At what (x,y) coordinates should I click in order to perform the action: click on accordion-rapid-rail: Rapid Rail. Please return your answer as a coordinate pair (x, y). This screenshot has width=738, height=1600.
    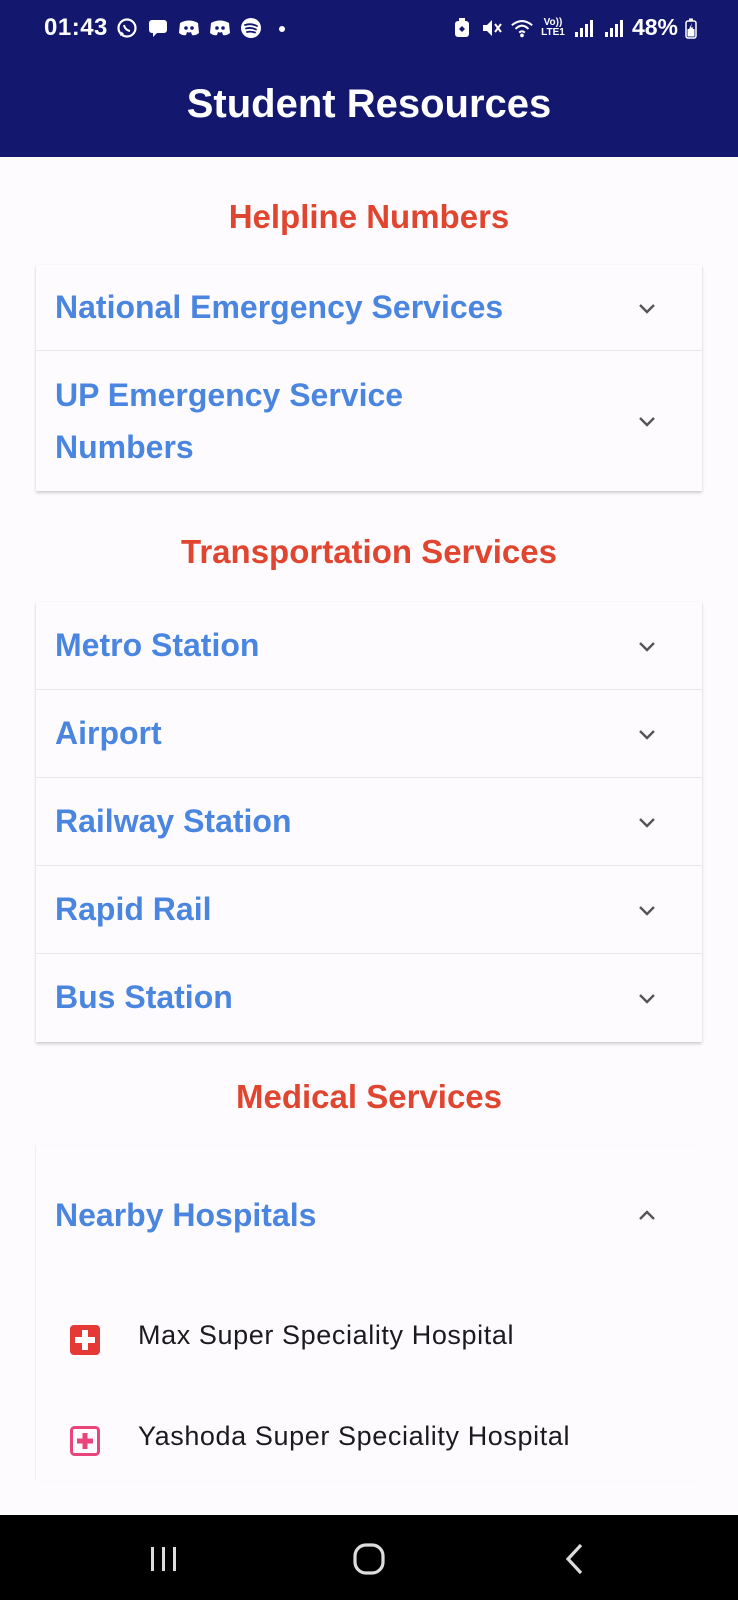
    Looking at the image, I should click on (369, 910).